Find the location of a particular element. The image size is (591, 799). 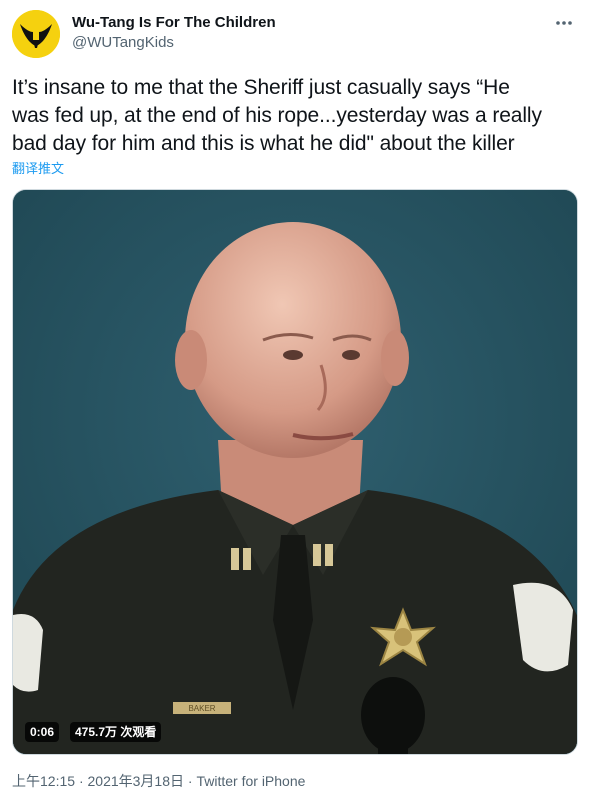

more-options-icon is located at coordinates (564, 23).